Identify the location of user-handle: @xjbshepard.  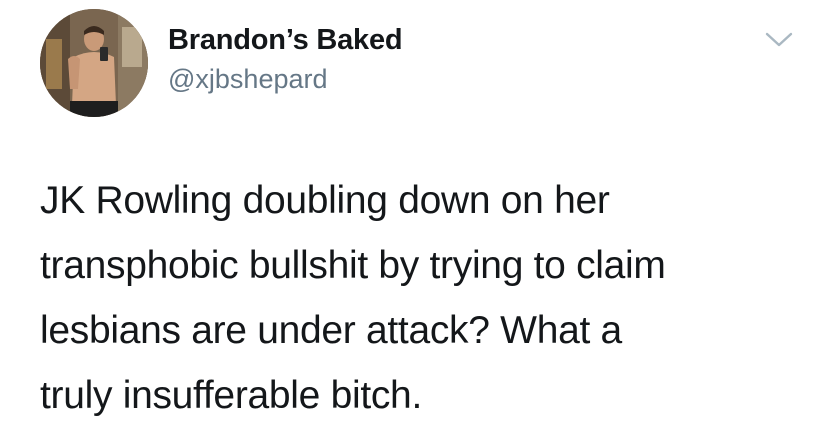
(248, 79).